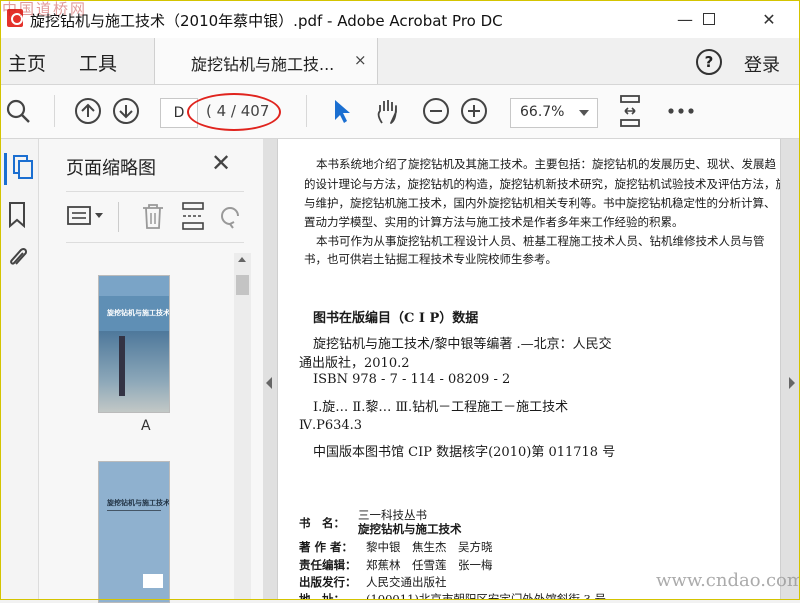 Image resolution: width=800 pixels, height=603 pixels. Describe the element at coordinates (19, 369) in the screenshot. I see `navigation-rail` at that location.